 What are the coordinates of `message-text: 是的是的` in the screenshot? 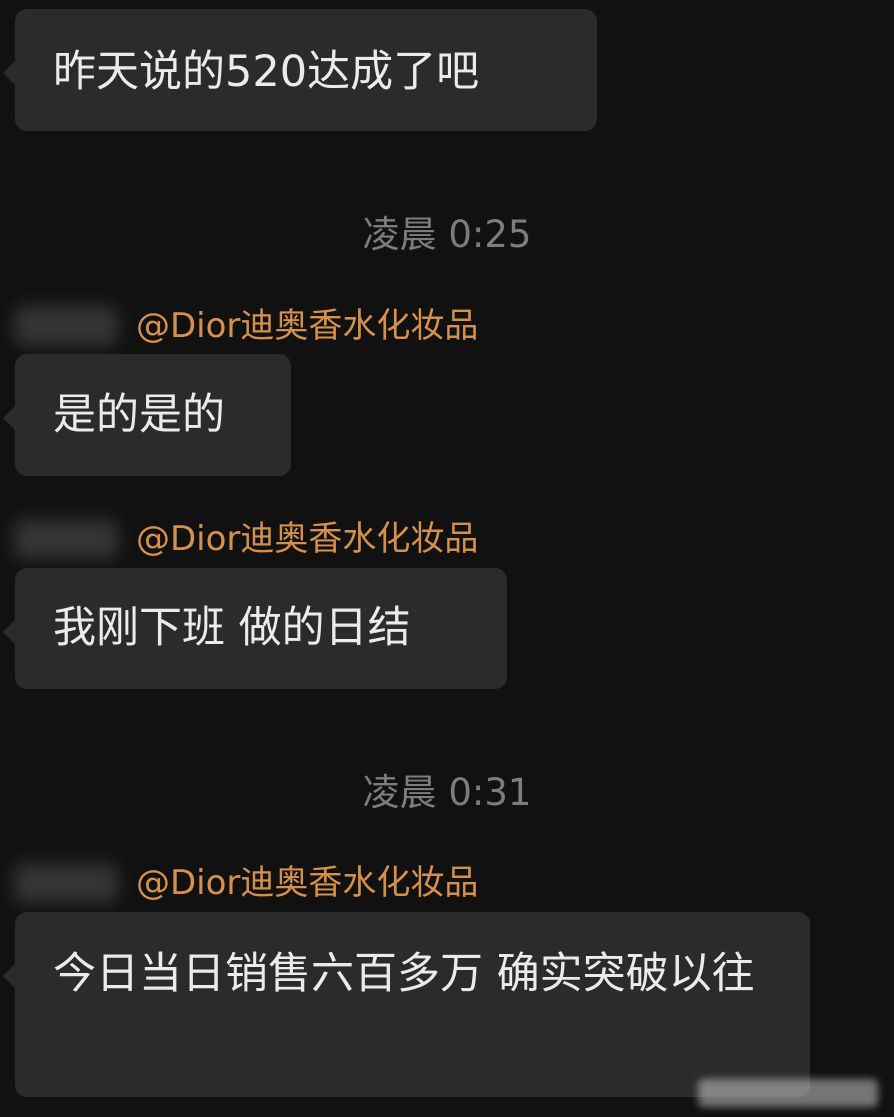 It's located at (139, 415).